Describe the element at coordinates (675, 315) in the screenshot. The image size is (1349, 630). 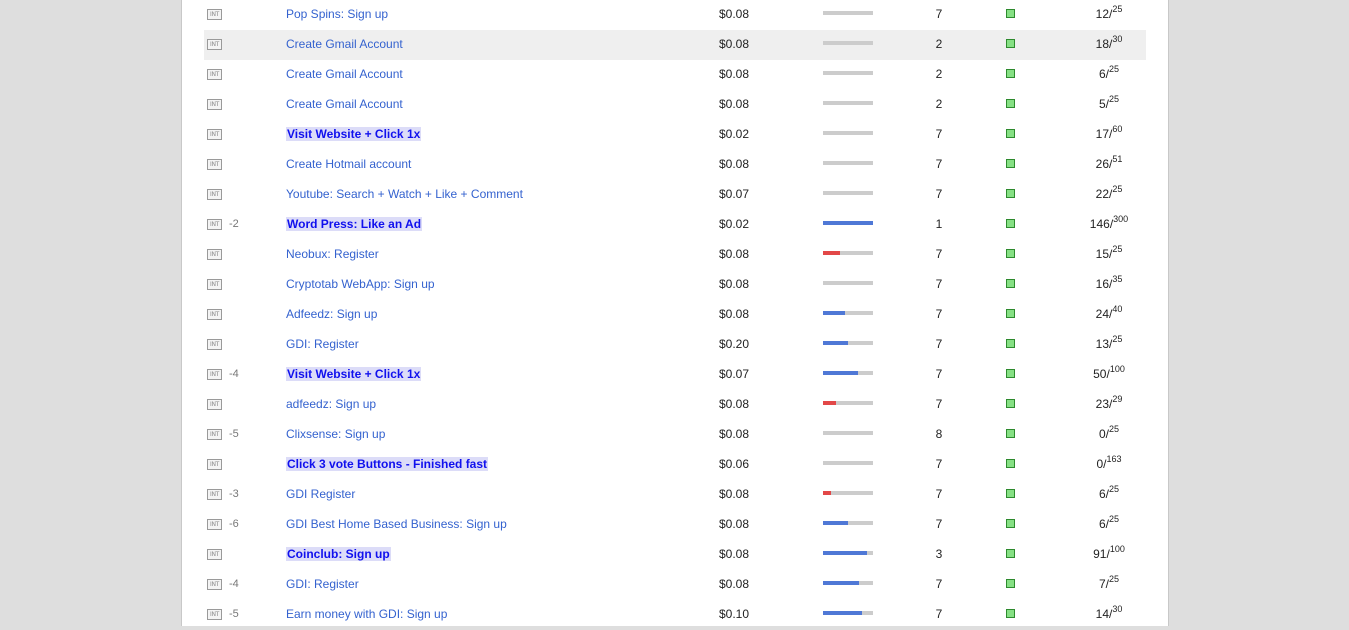
I see `task-row: INT Adfeedz: Sign up $0.08 7 24/40` at that location.